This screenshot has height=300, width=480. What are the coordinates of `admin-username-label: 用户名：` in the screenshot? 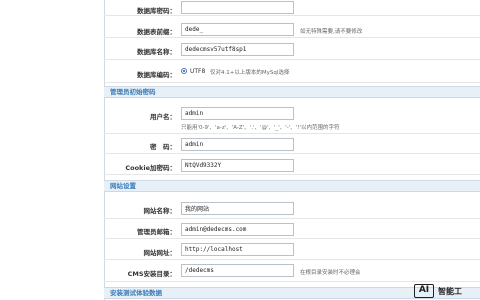 It's located at (163, 117).